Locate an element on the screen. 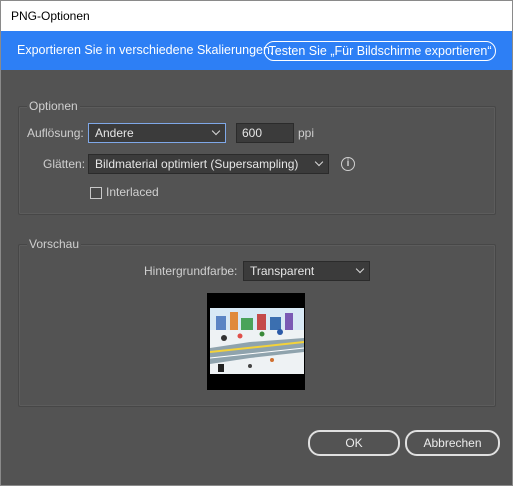  background-color-dropdown: Transparent is located at coordinates (306, 271).